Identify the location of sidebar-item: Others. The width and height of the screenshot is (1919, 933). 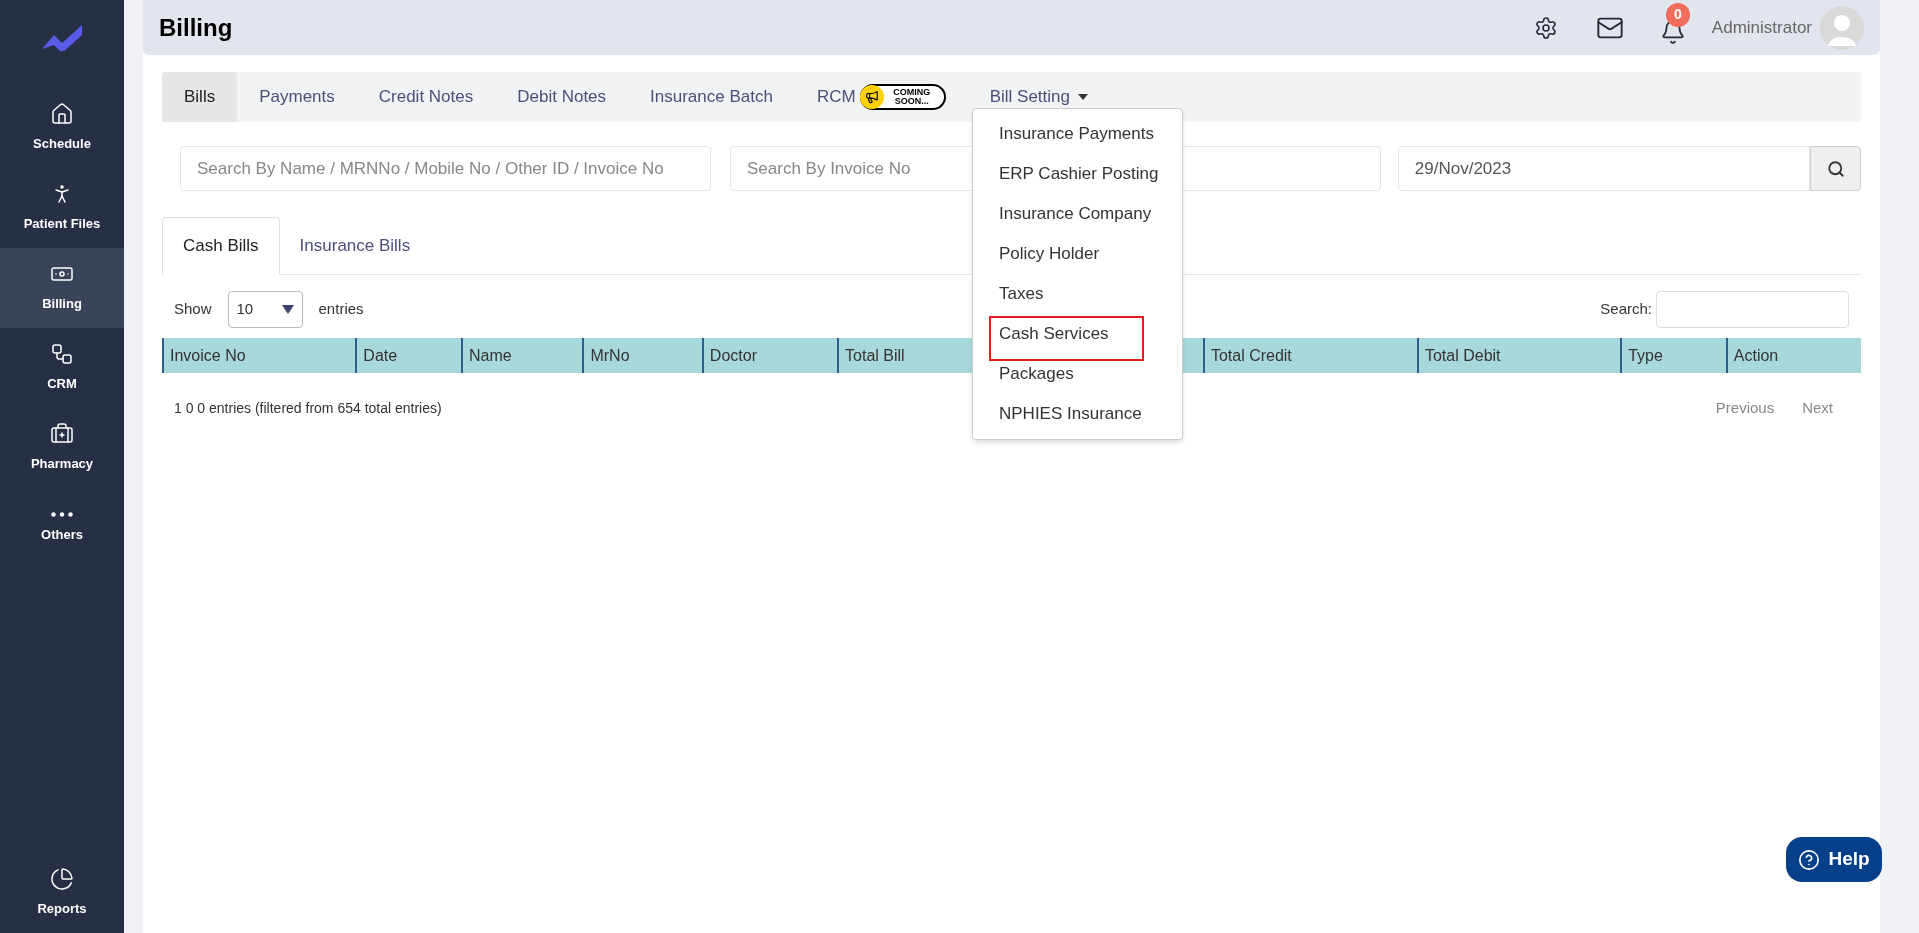
(62, 528).